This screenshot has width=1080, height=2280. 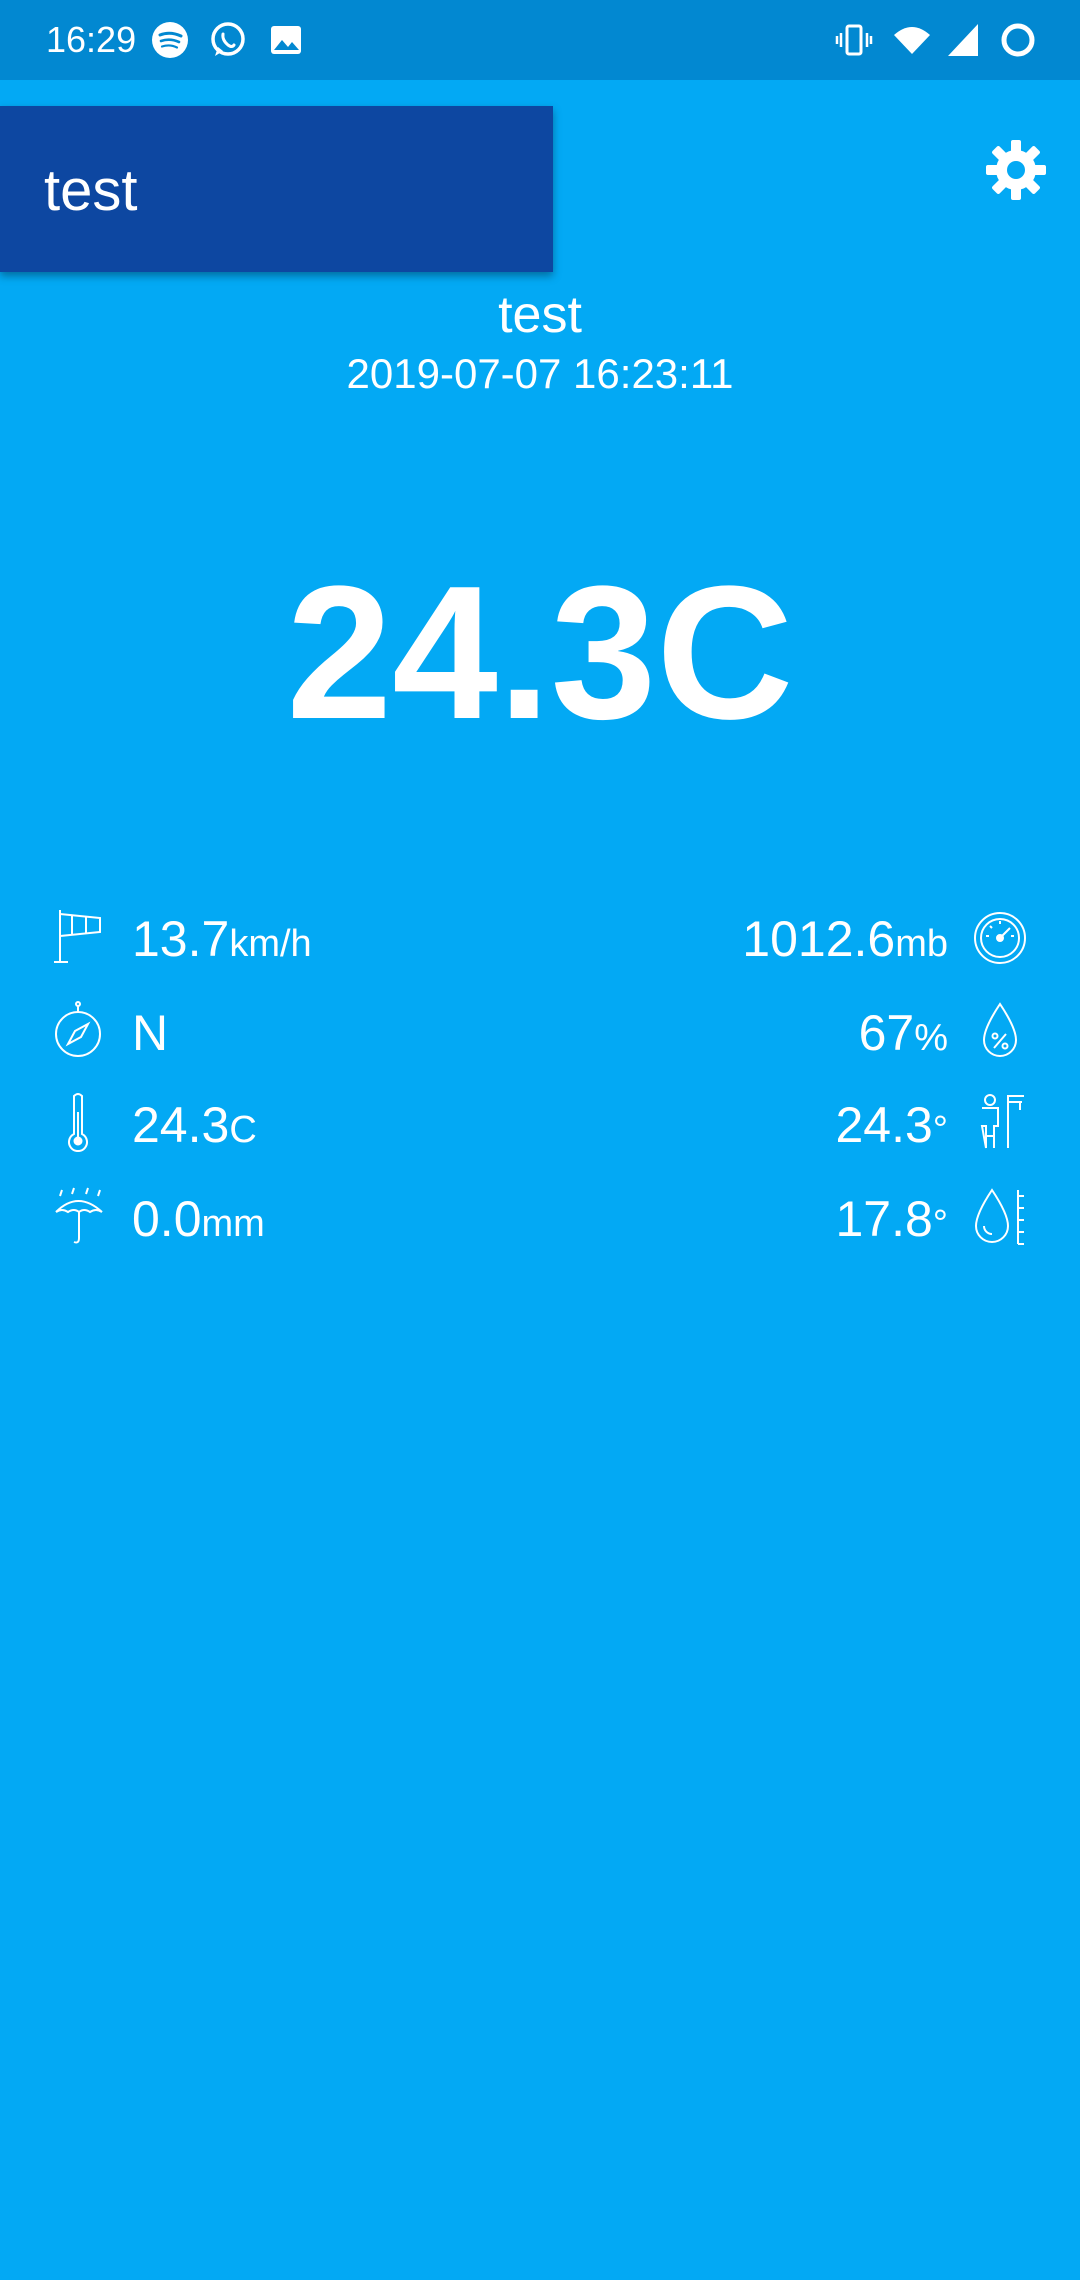 What do you see at coordinates (540, 40) in the screenshot?
I see `status-bar: 16:29` at bounding box center [540, 40].